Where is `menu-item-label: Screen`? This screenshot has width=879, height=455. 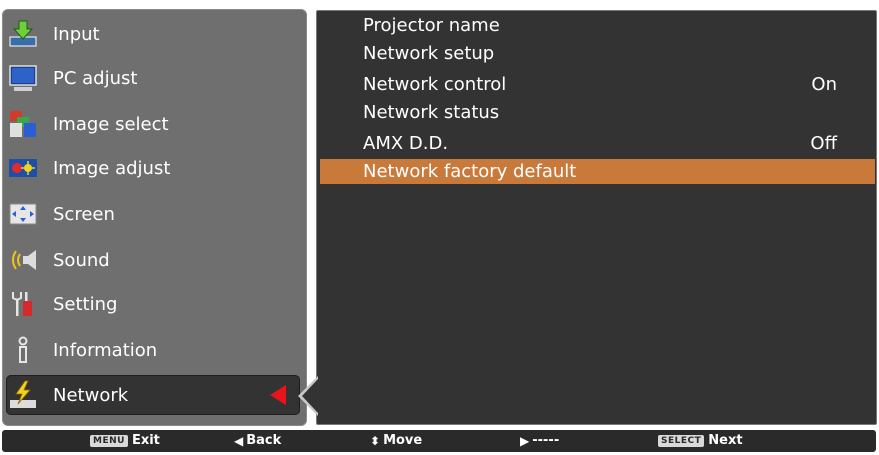
menu-item-label: Screen is located at coordinates (84, 214).